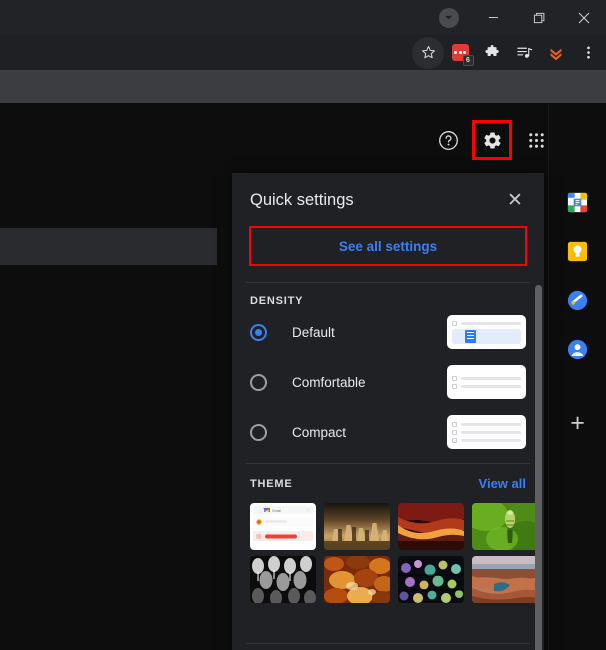 The width and height of the screenshot is (606, 650). What do you see at coordinates (319, 432) in the screenshot?
I see `density-label-compact: Compact` at bounding box center [319, 432].